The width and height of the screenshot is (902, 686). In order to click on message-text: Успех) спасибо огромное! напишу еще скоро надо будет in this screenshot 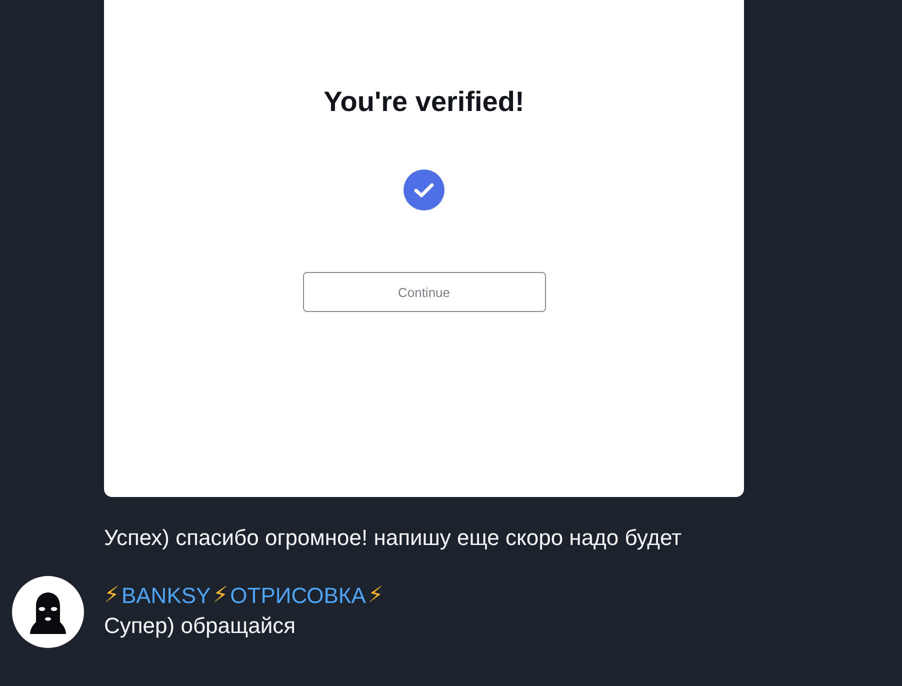, I will do `click(393, 538)`.